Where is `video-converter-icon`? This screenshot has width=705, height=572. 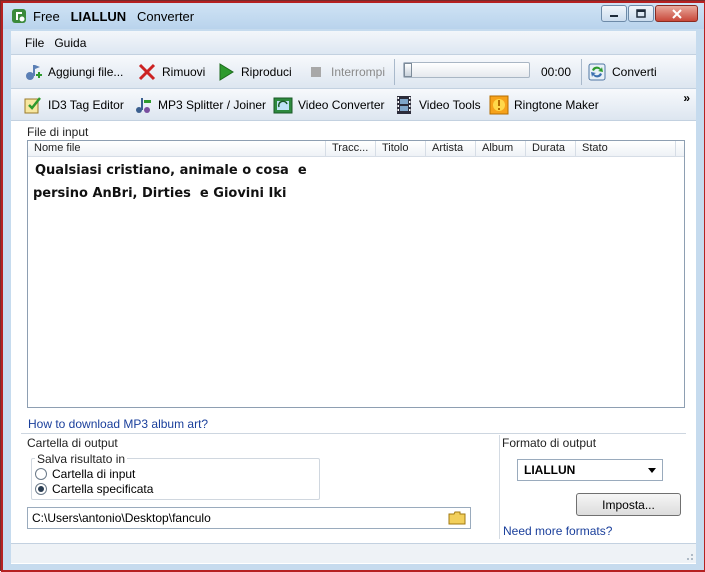
video-converter-icon is located at coordinates (283, 105).